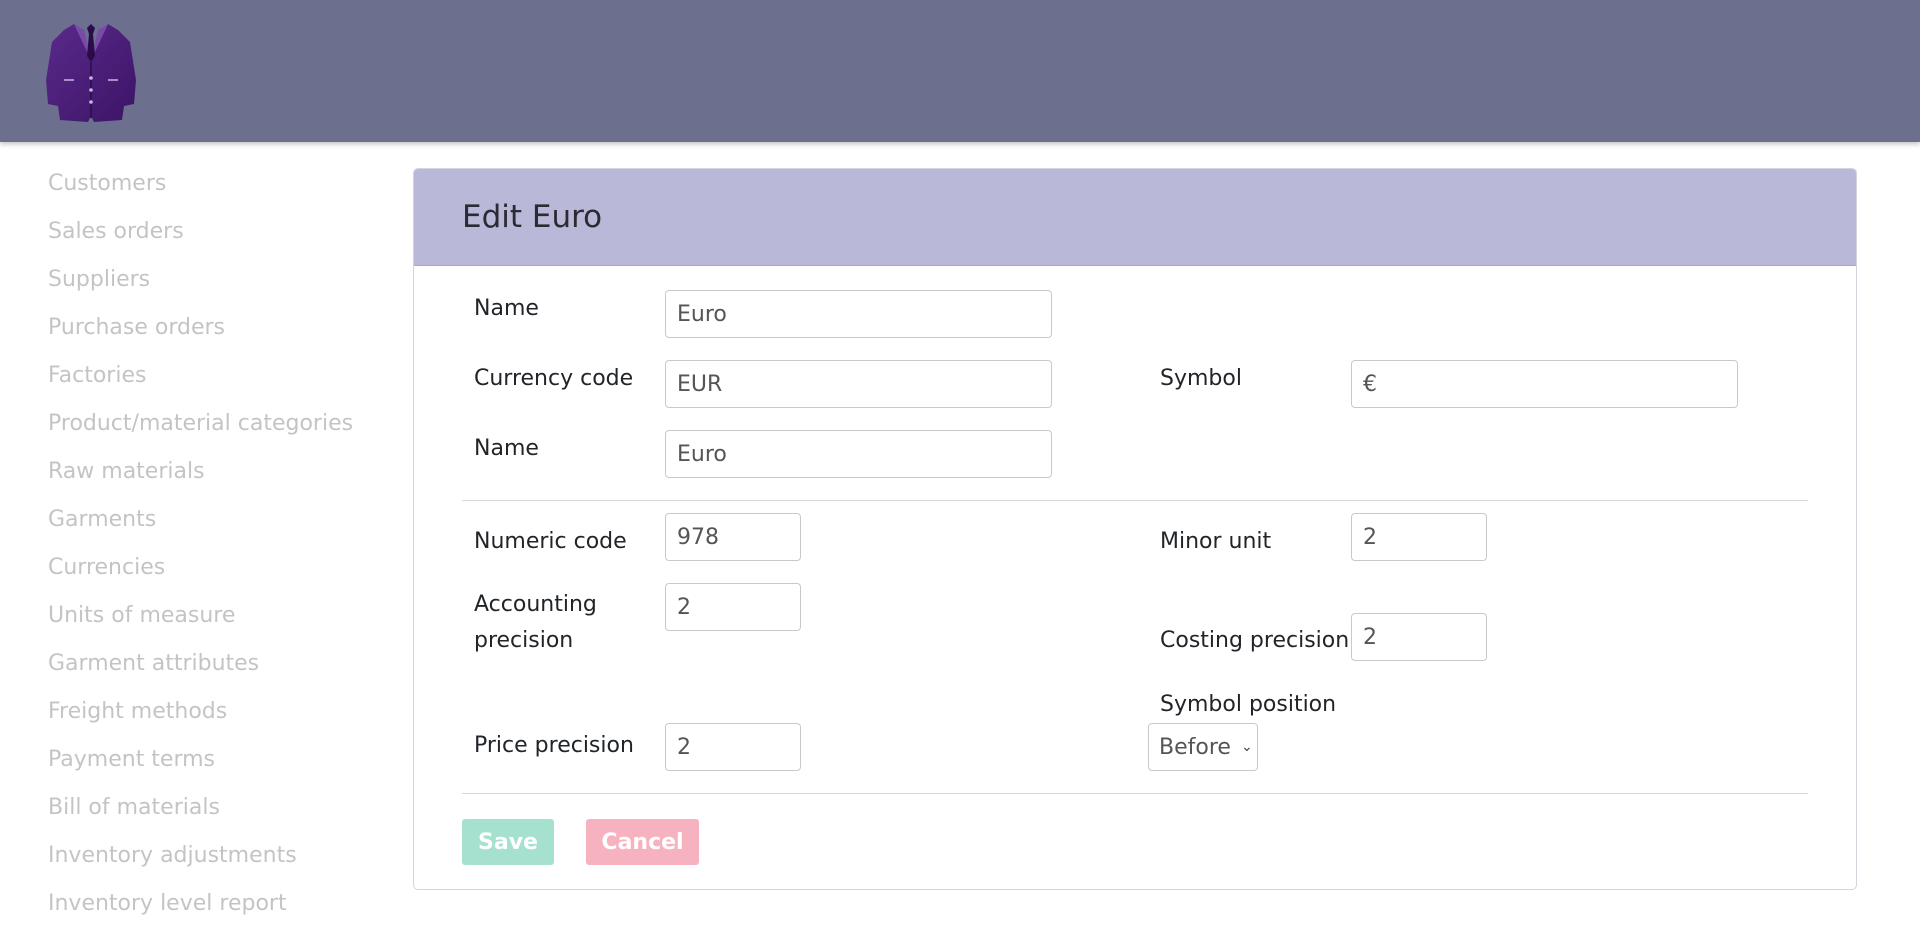 This screenshot has height=934, width=1920. What do you see at coordinates (213, 526) in the screenshot?
I see `sidebar-item-garments: Garments` at bounding box center [213, 526].